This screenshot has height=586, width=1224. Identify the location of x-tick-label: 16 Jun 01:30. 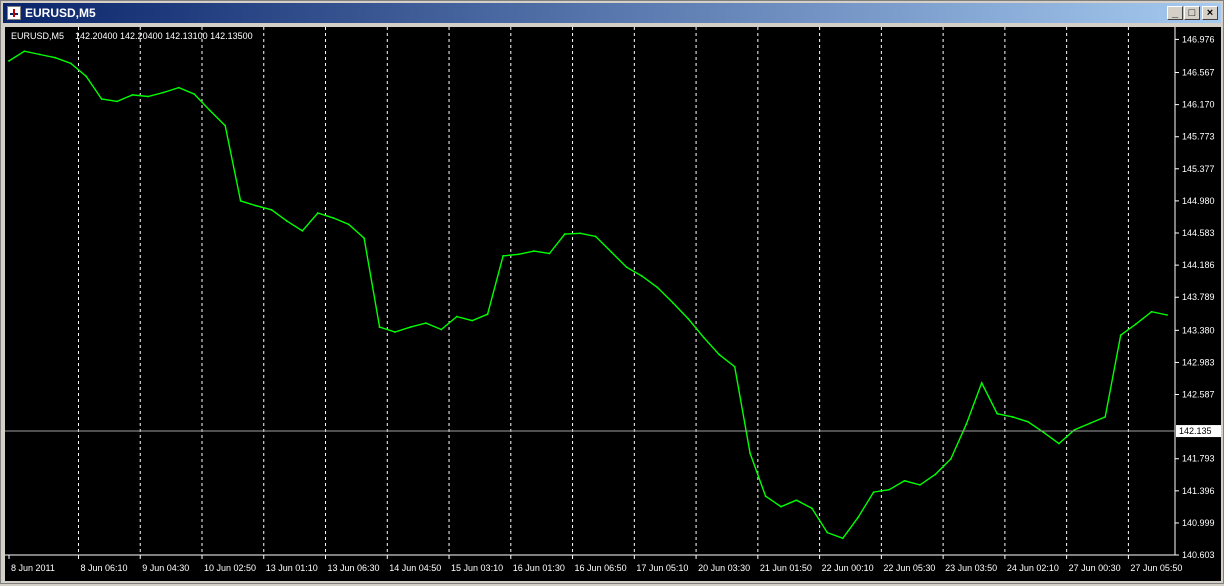
(539, 568).